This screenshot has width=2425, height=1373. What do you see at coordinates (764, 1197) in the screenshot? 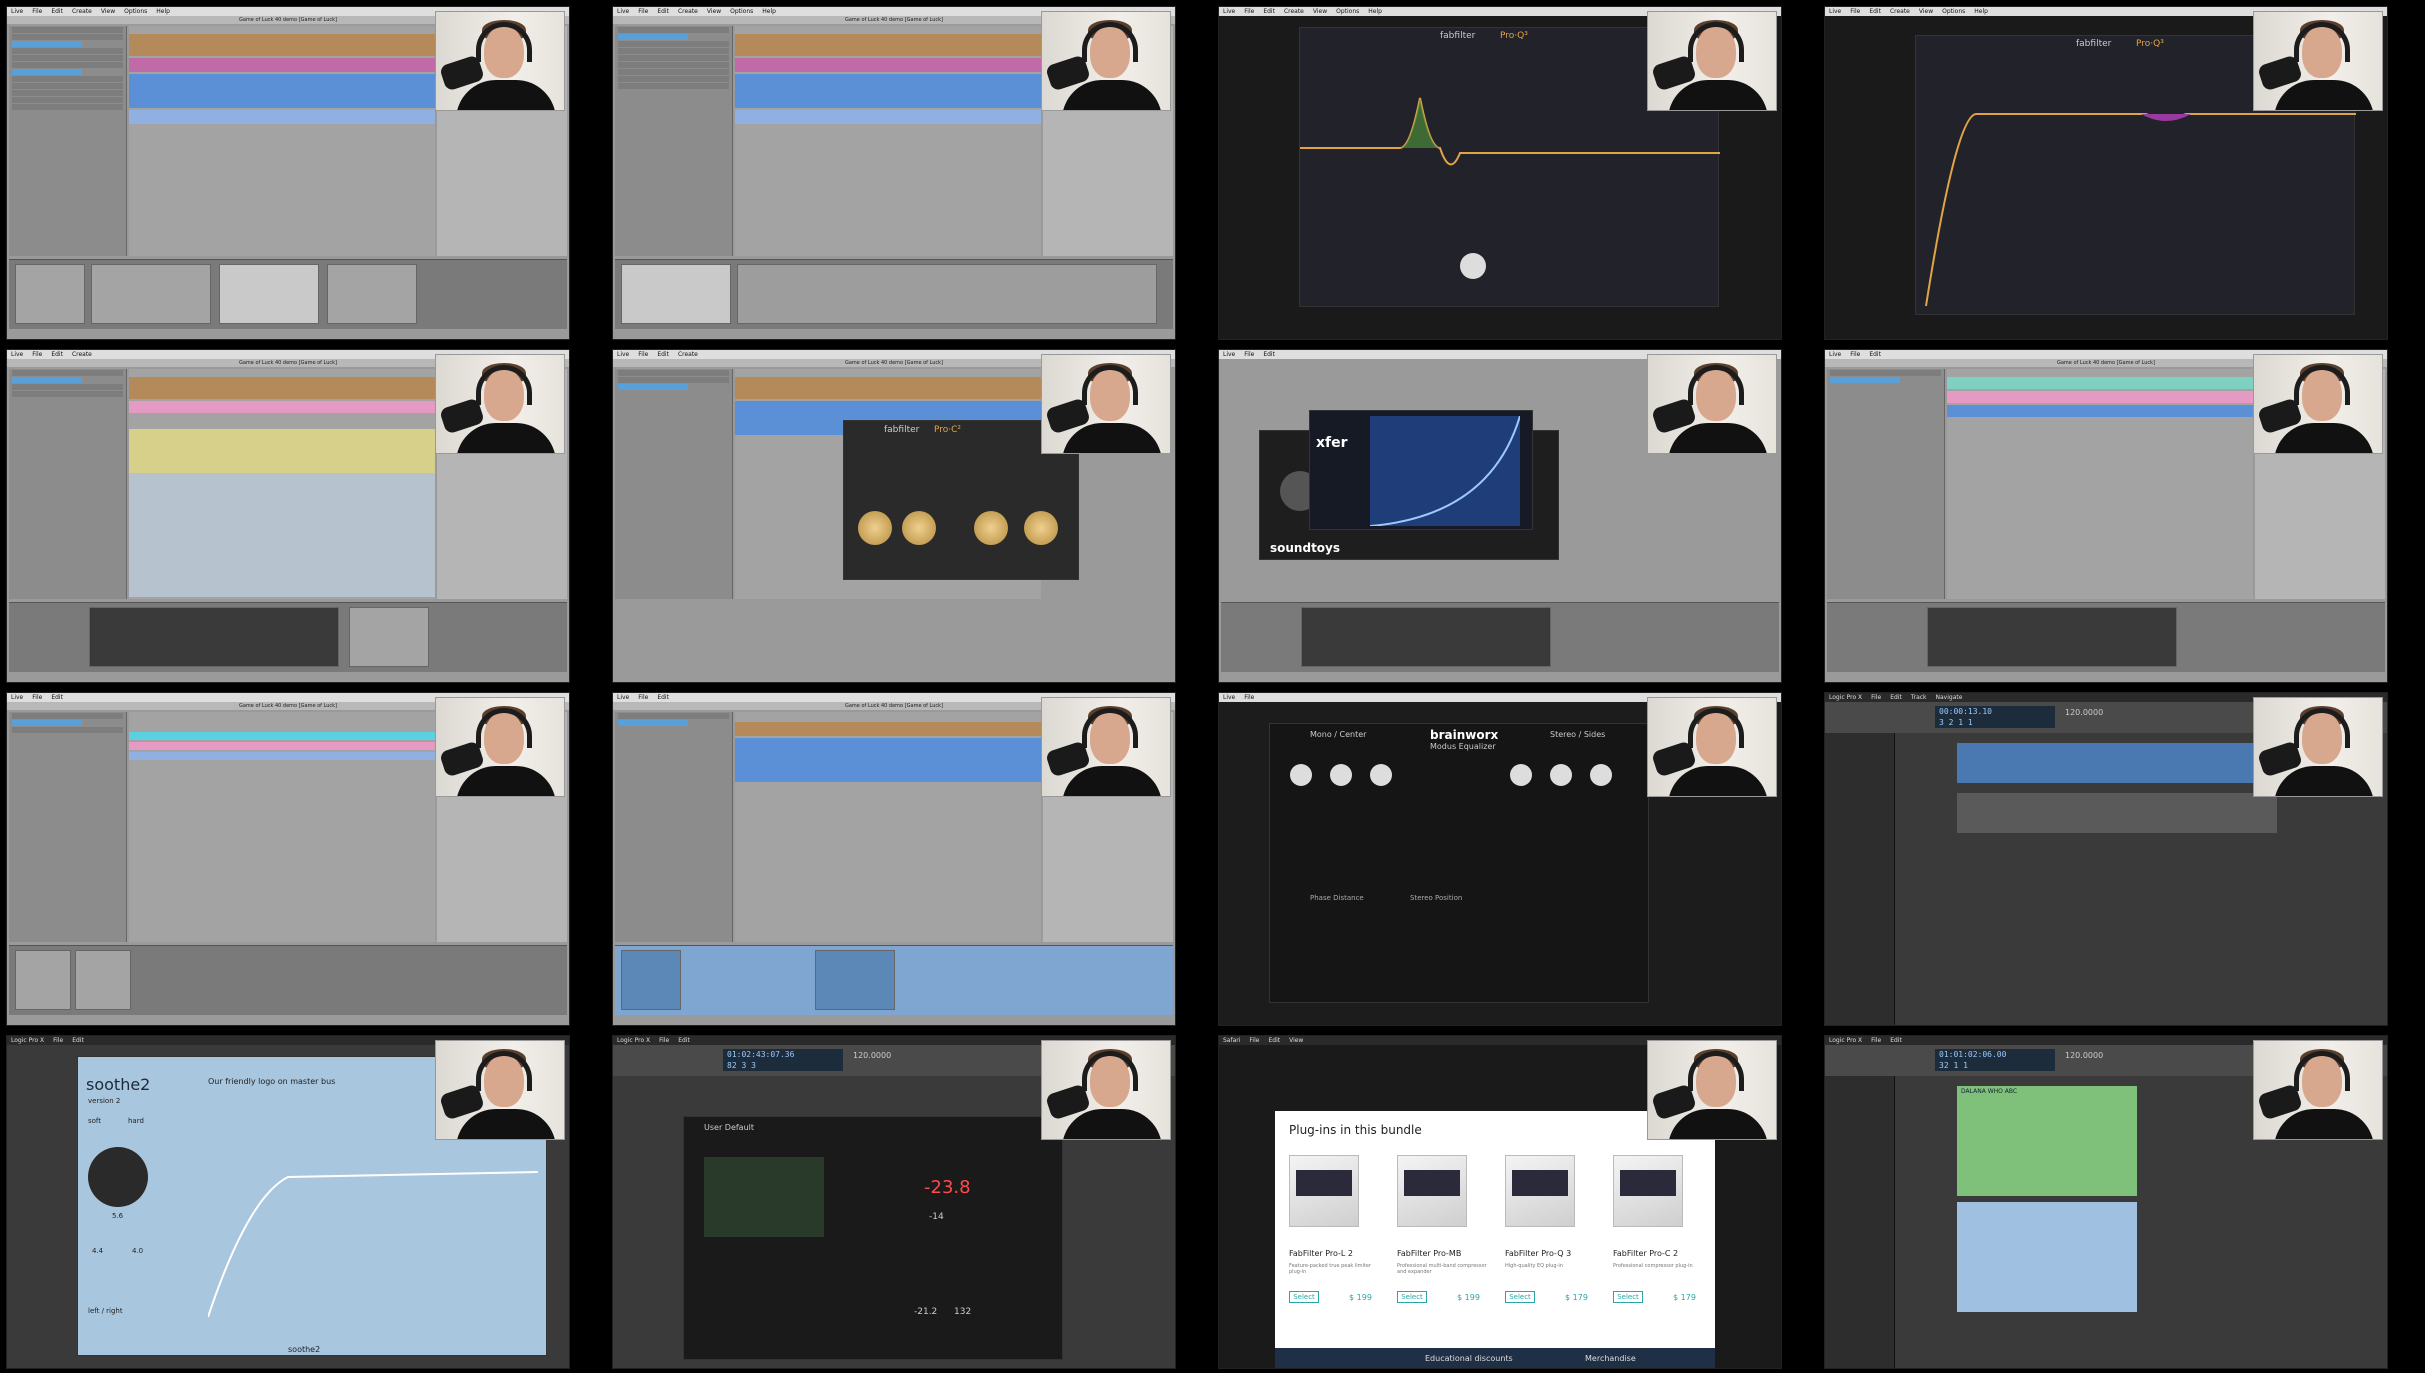
I see `history-graph` at bounding box center [764, 1197].